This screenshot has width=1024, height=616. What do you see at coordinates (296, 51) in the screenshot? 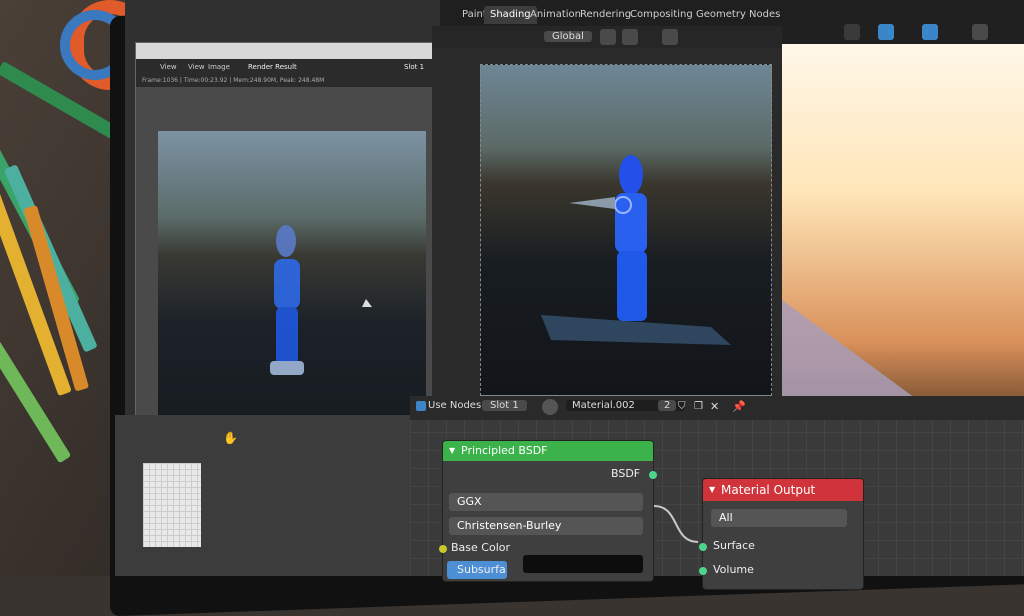
I see `render-window-titlebar` at bounding box center [296, 51].